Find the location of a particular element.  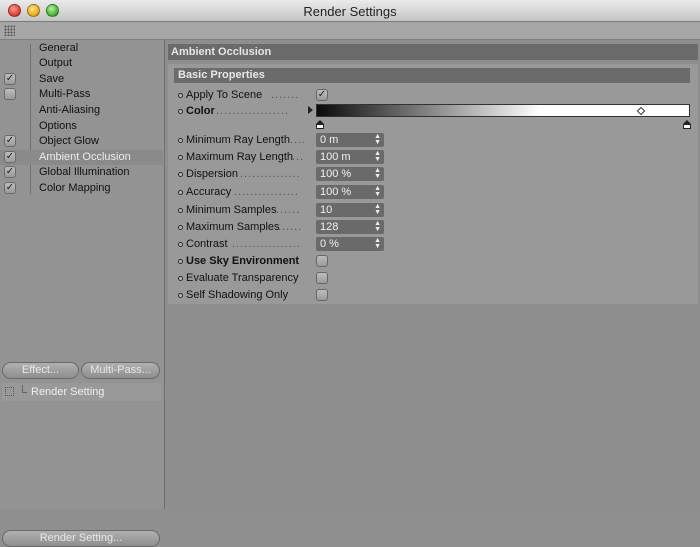

use-sky-environment-checkbox is located at coordinates (322, 261).